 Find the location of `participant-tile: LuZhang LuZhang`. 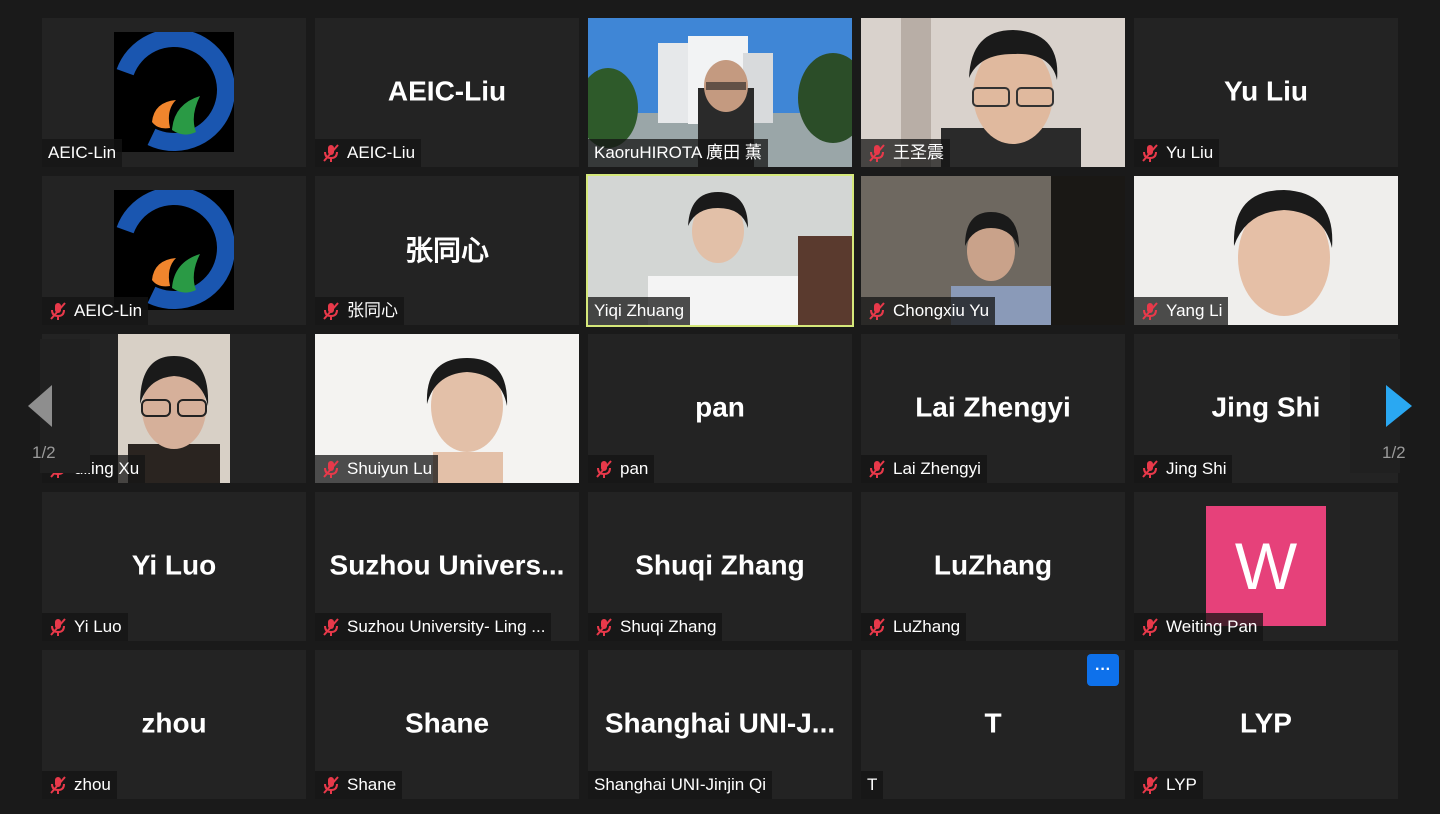

participant-tile: LuZhang LuZhang is located at coordinates (993, 566).